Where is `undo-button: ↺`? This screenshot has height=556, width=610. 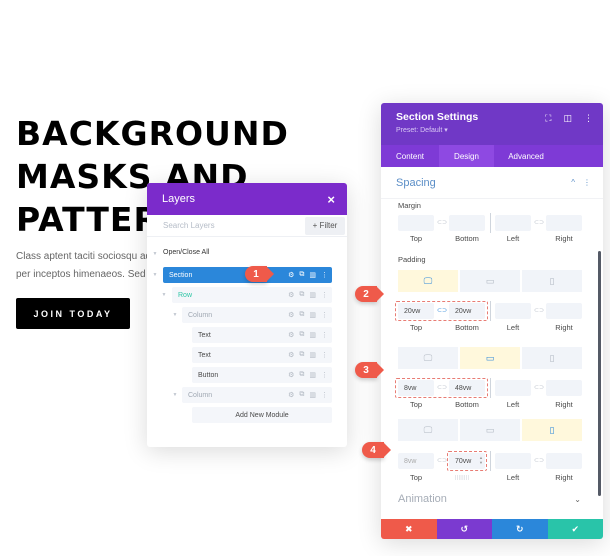 undo-button: ↺ is located at coordinates (464, 529).